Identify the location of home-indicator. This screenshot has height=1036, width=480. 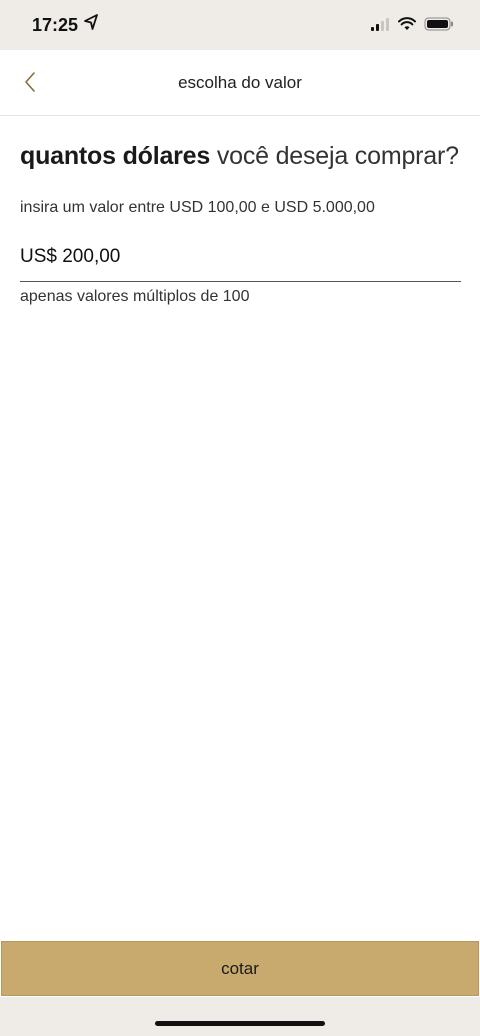
(240, 1023).